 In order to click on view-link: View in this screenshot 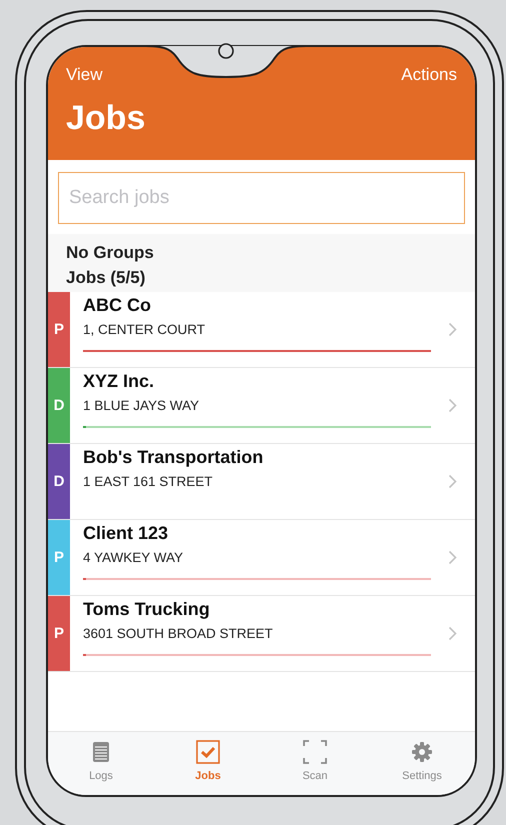, I will do `click(84, 75)`.